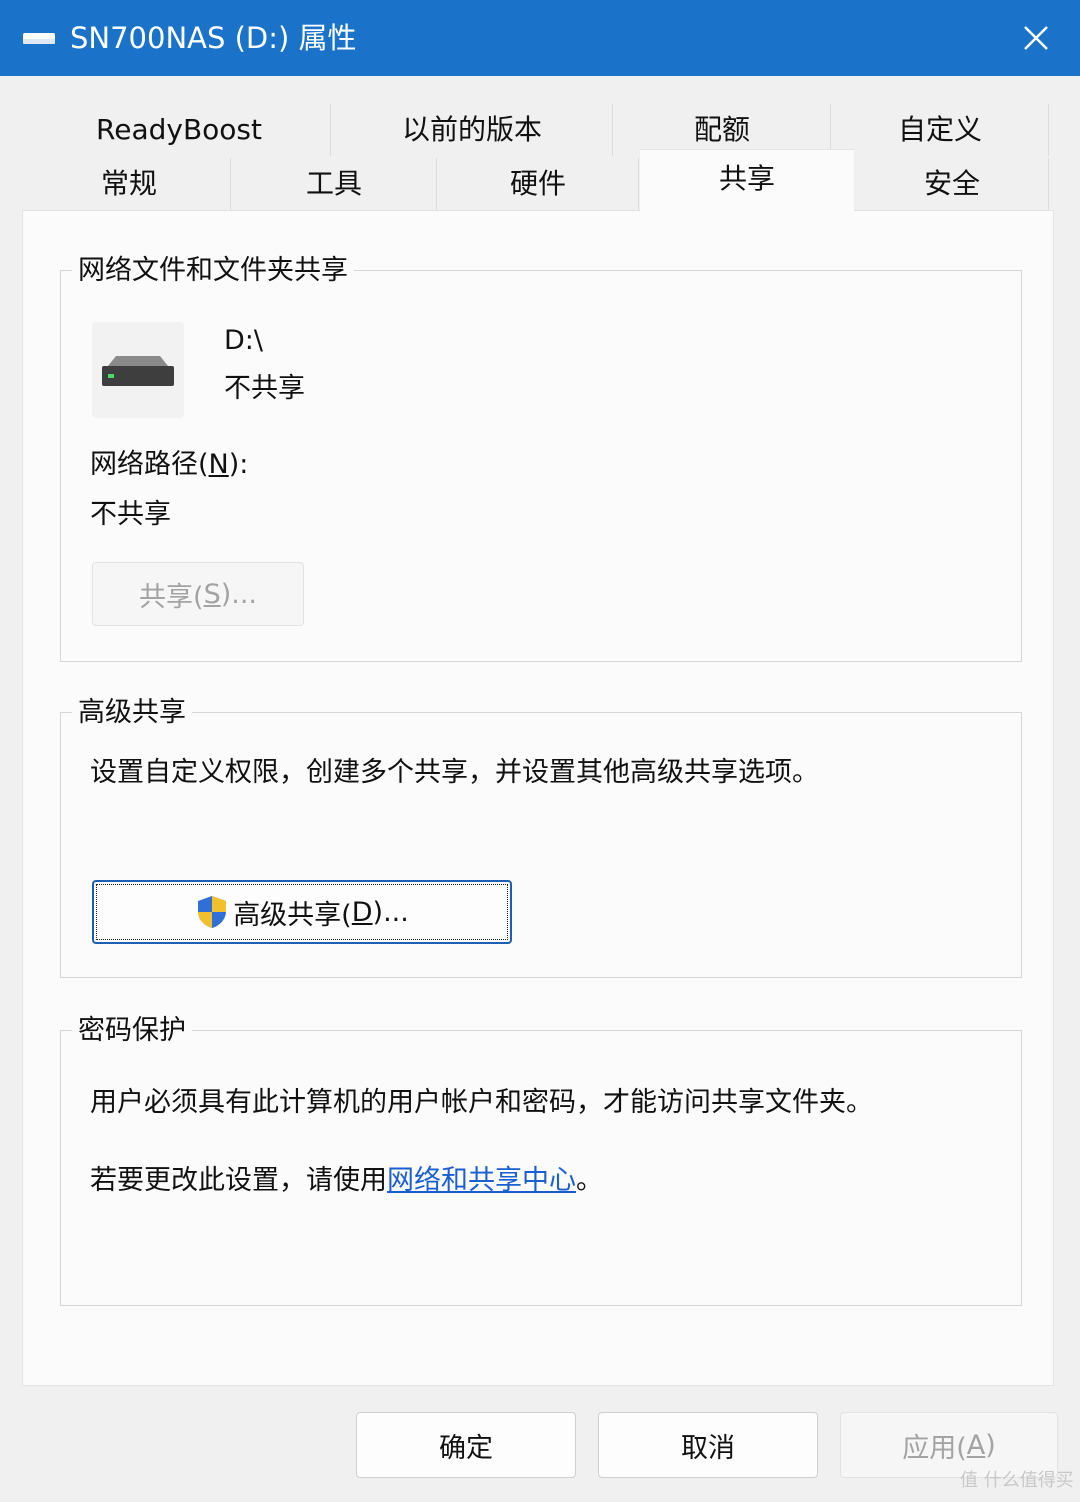  Describe the element at coordinates (149, 464) in the screenshot. I see `network-path-label-pre: 网络路径(` at that location.